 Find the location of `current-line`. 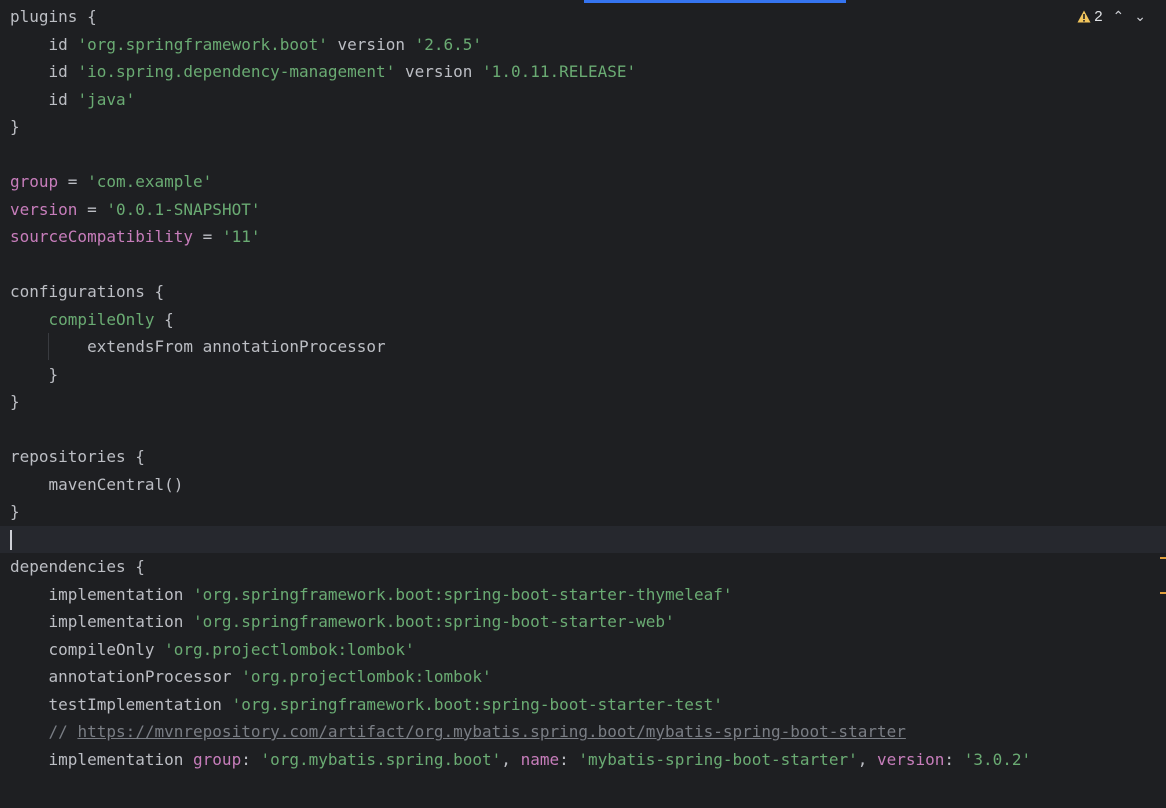

current-line is located at coordinates (583, 539).